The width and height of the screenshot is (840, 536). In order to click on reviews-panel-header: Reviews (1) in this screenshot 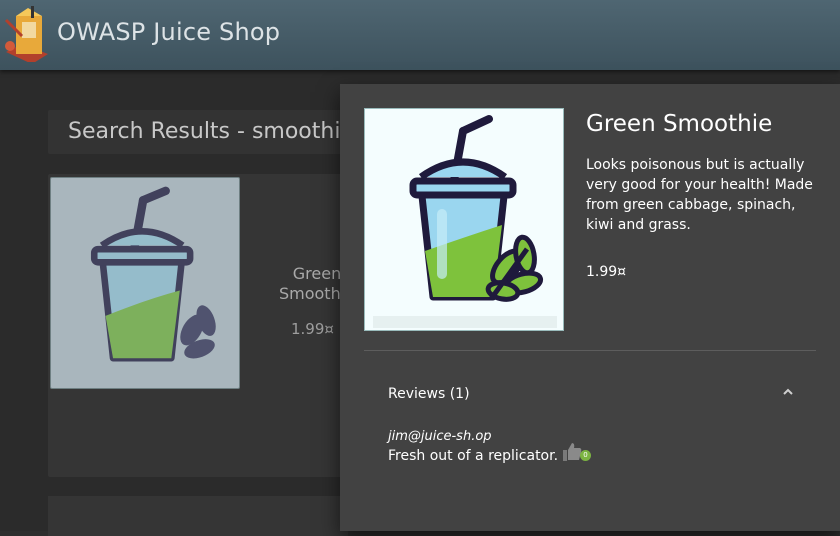, I will do `click(429, 394)`.